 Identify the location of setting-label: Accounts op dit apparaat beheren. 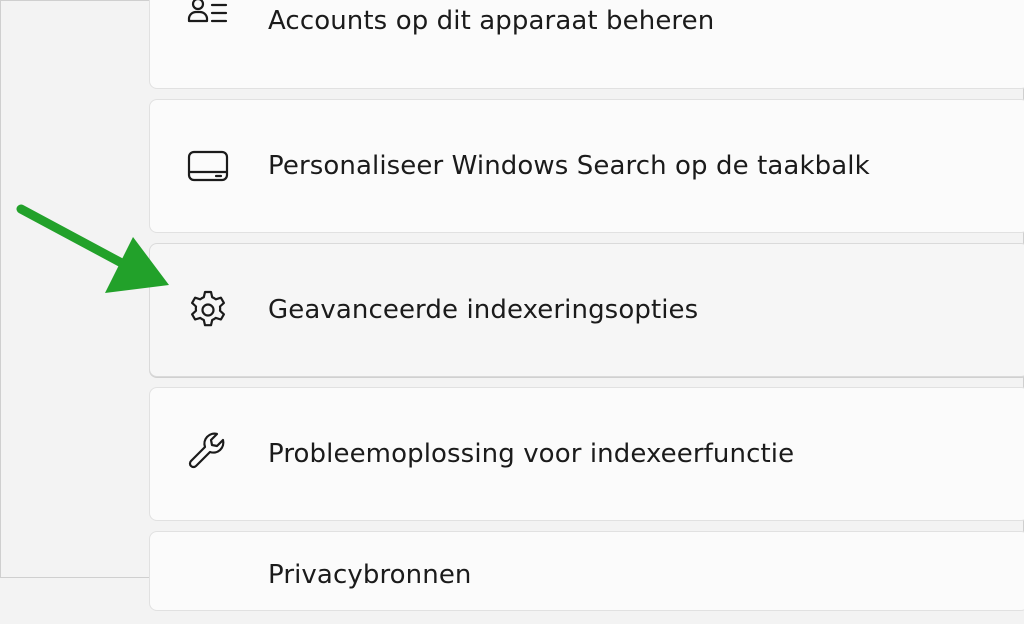
(491, 21).